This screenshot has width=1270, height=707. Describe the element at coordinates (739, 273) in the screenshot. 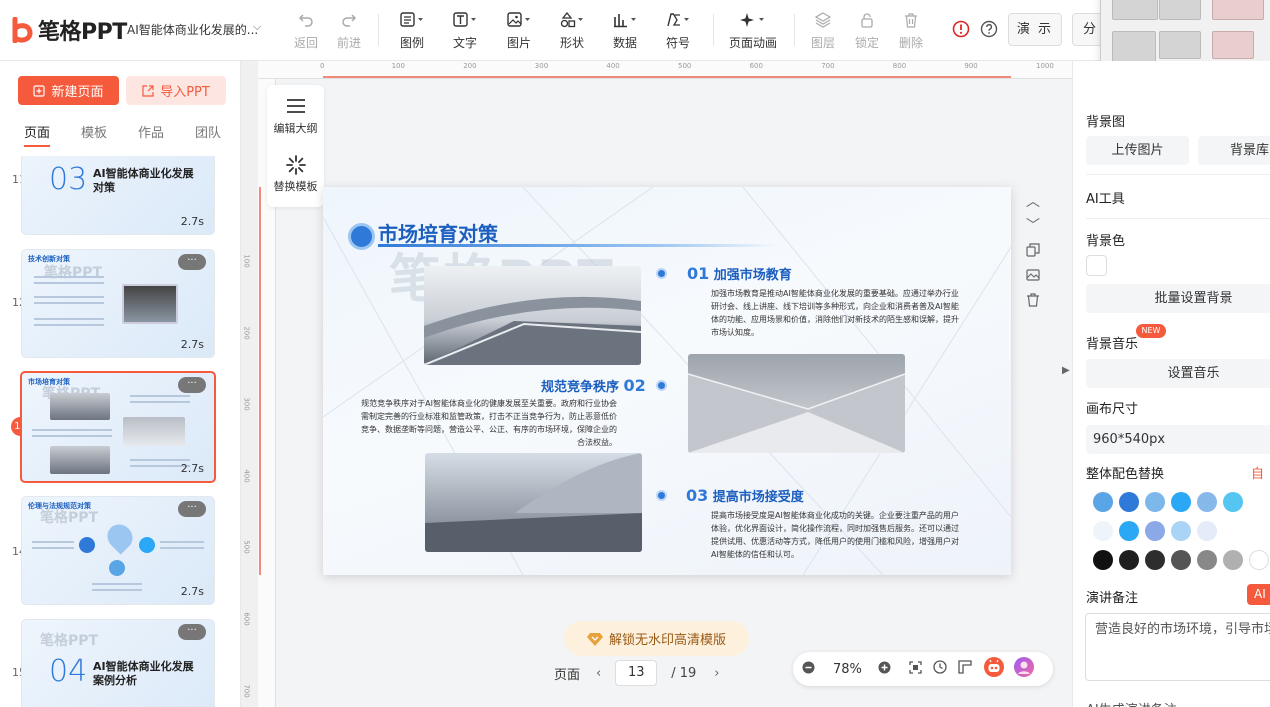

I see `section-1-heading: 01 加强市场教育` at that location.